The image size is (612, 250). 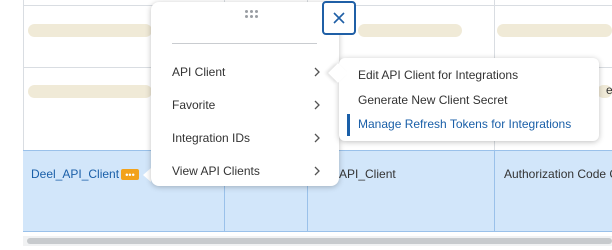 I want to click on menu-divider, so click(x=244, y=43).